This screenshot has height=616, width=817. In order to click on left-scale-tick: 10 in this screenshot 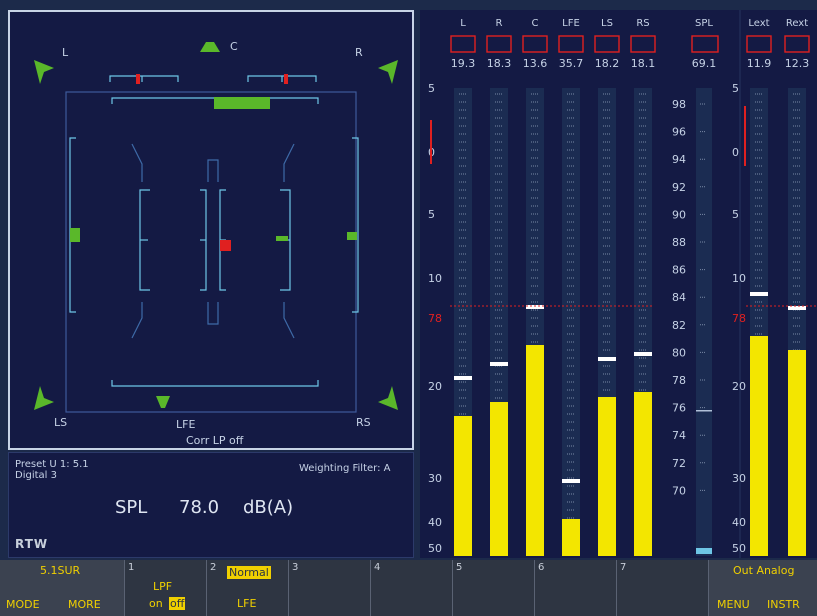, I will do `click(435, 278)`.